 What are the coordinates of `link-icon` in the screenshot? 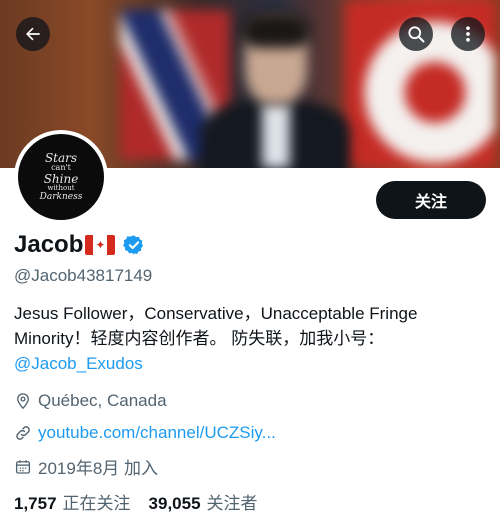 It's located at (23, 433).